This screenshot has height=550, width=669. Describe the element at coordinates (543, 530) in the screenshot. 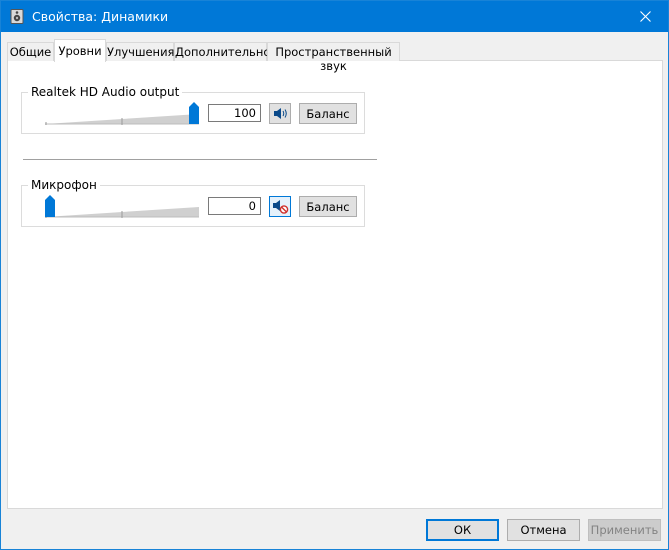

I see `cancel-button: Отмена` at that location.